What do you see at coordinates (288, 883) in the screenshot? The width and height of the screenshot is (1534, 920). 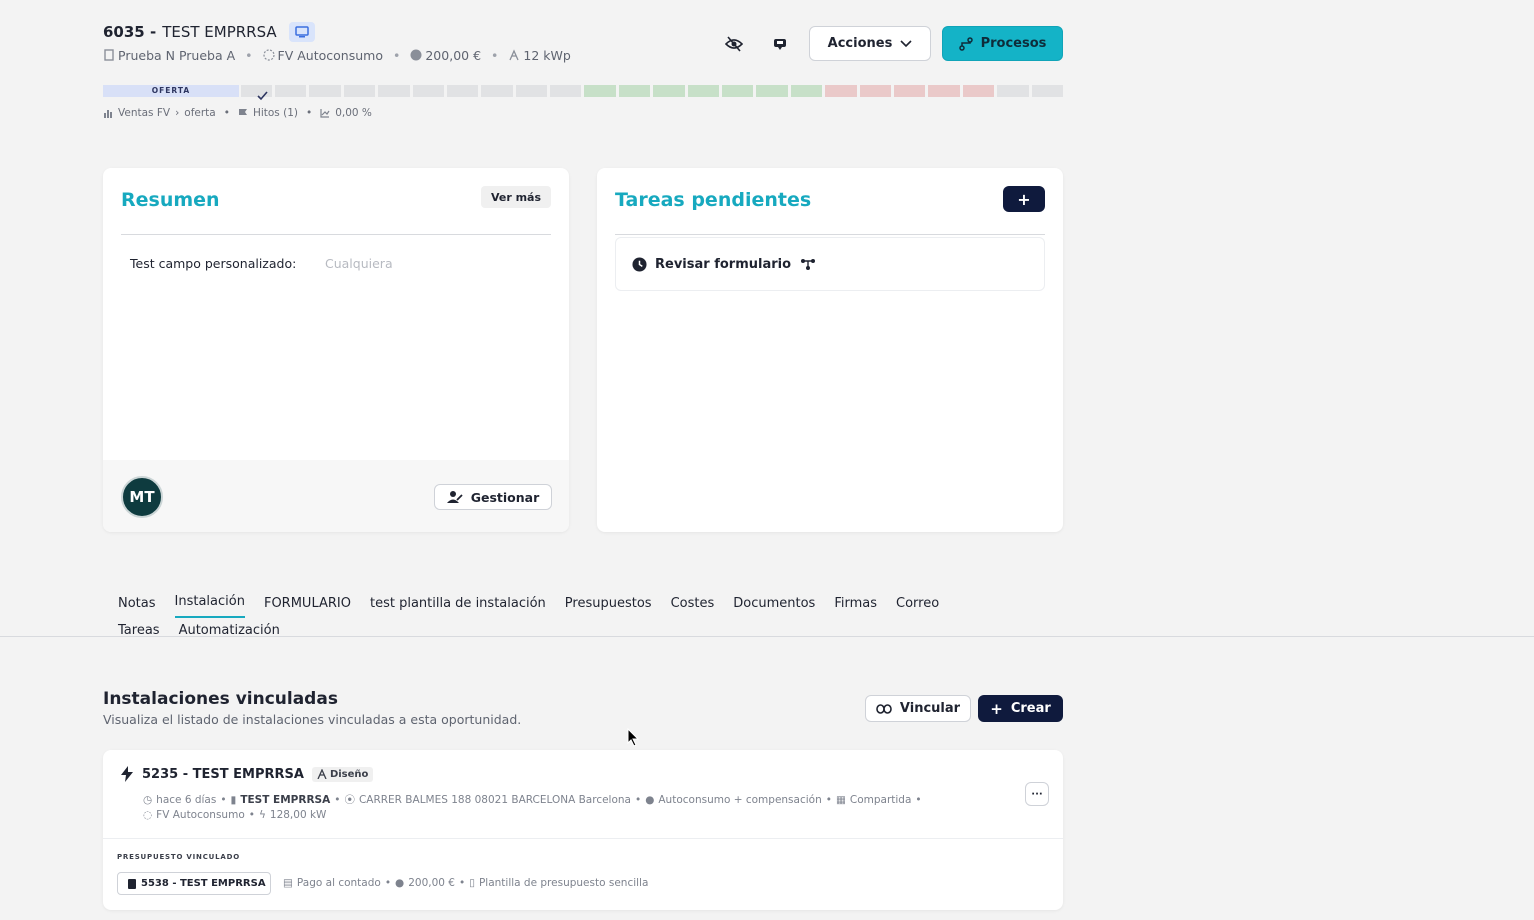 I see `cash-icon: ▤` at bounding box center [288, 883].